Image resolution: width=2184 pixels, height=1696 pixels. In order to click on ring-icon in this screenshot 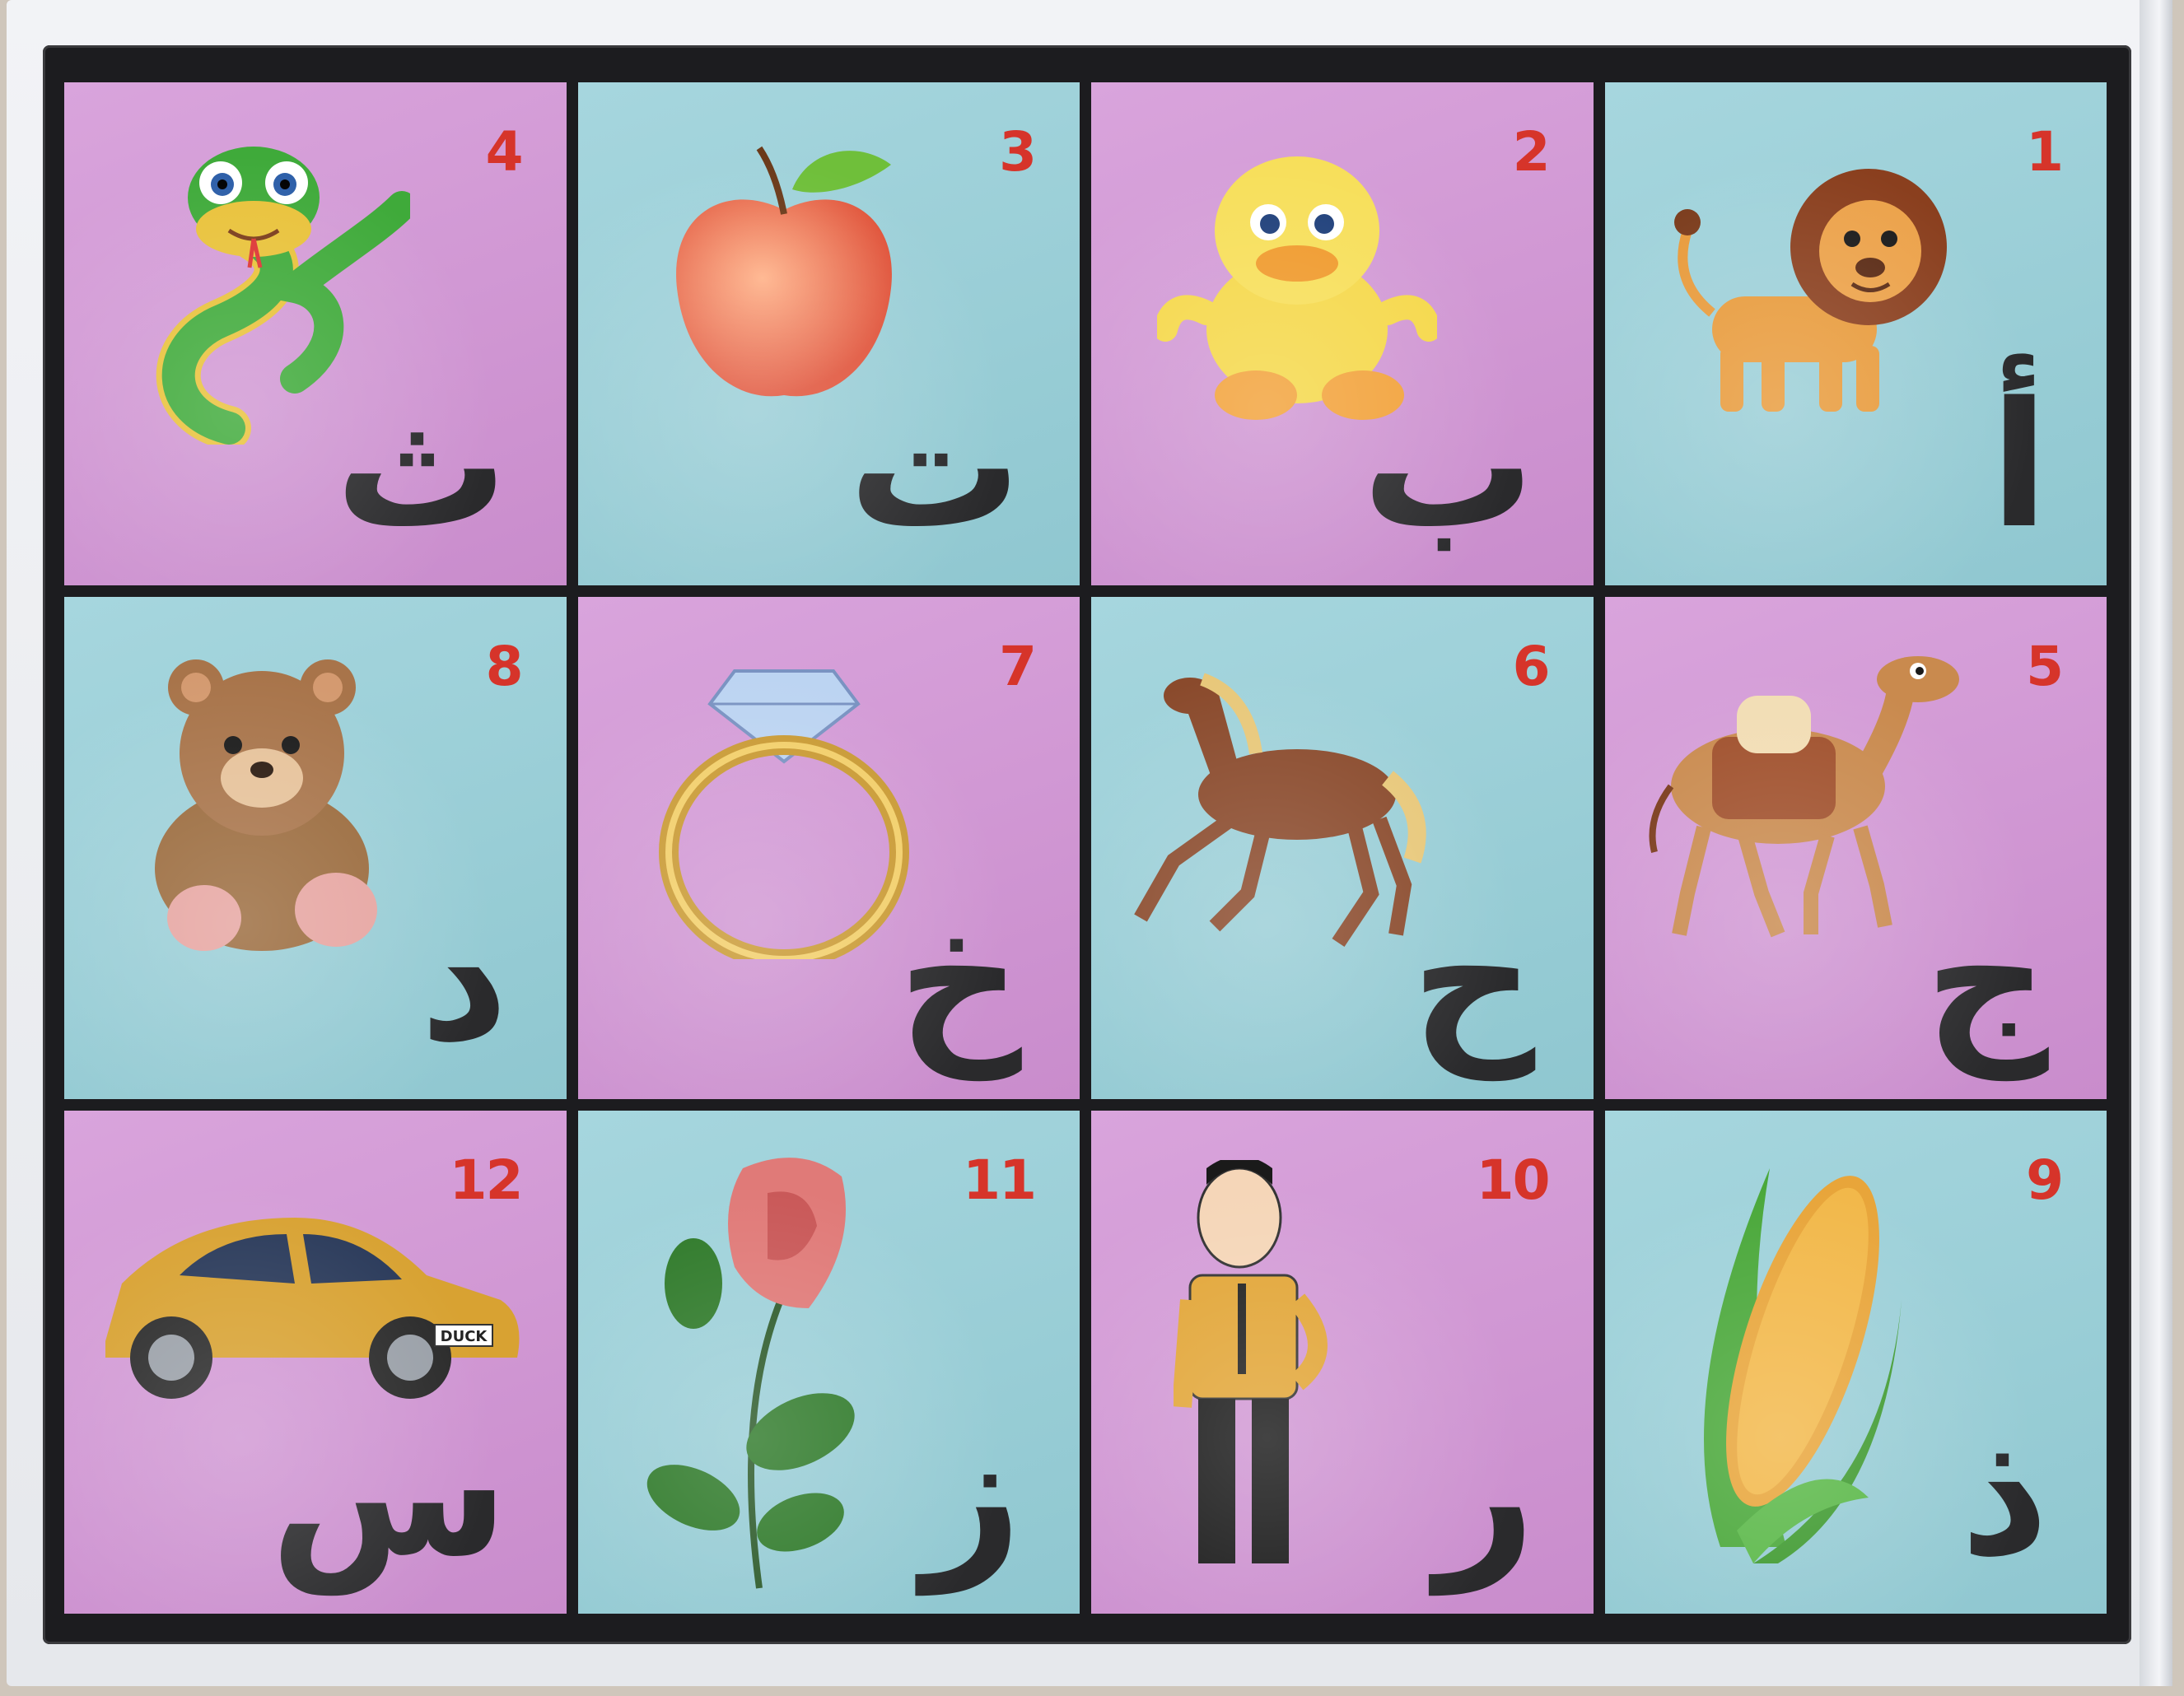, I will do `click(784, 807)`.